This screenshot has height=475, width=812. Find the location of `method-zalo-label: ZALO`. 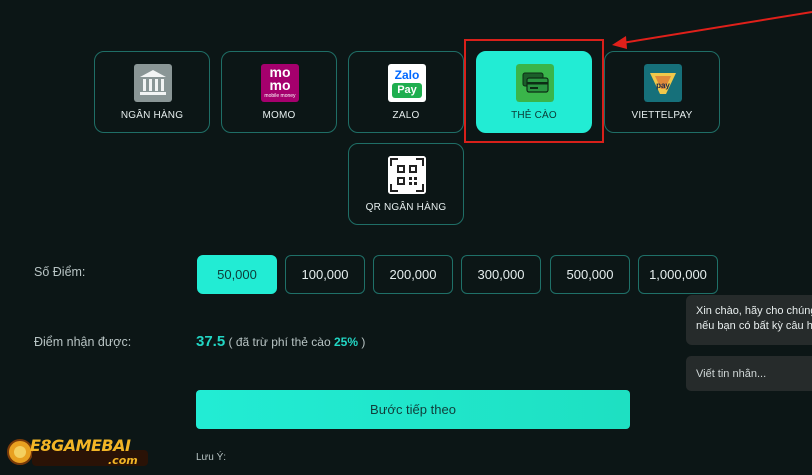

method-zalo-label: ZALO is located at coordinates (406, 115).